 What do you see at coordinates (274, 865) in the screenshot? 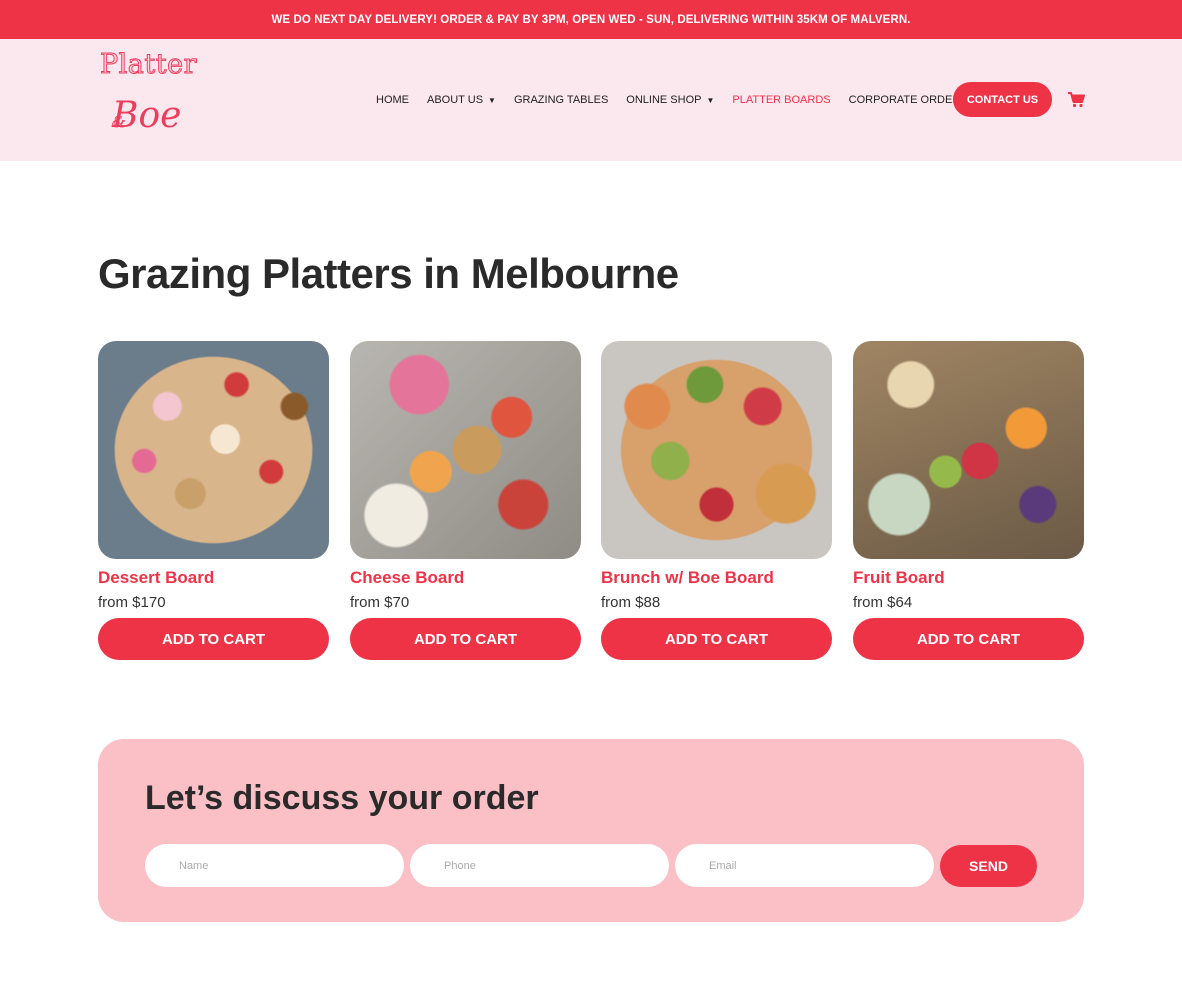
I see `name-field` at bounding box center [274, 865].